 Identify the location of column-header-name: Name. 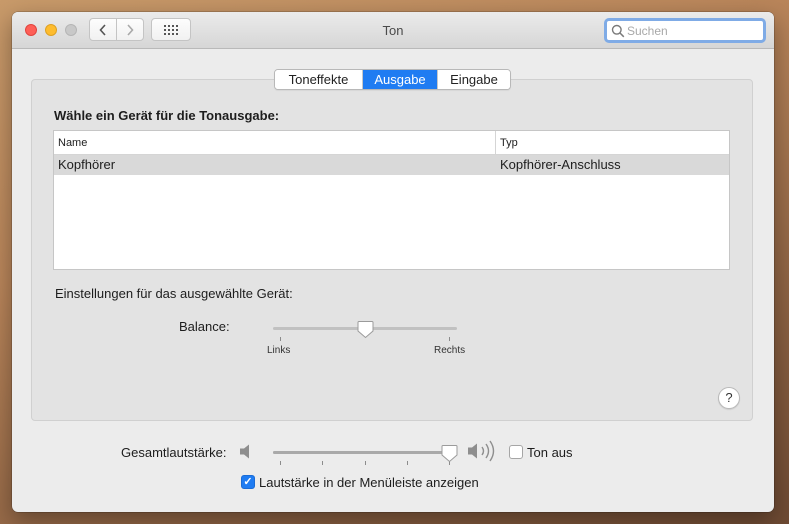
(275, 142).